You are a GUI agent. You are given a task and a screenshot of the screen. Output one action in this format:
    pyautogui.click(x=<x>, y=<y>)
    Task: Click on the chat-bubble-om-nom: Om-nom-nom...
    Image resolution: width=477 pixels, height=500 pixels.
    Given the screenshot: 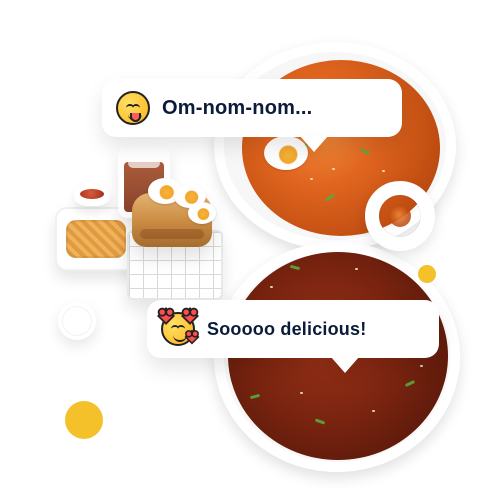 What is the action you would take?
    pyautogui.click(x=252, y=108)
    